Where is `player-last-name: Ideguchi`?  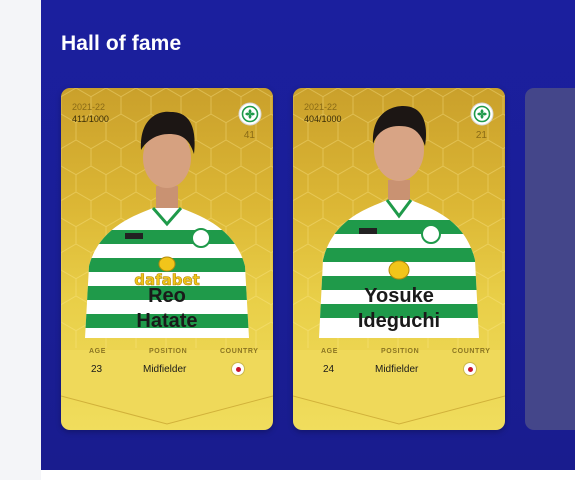
player-last-name: Ideguchi is located at coordinates (399, 321).